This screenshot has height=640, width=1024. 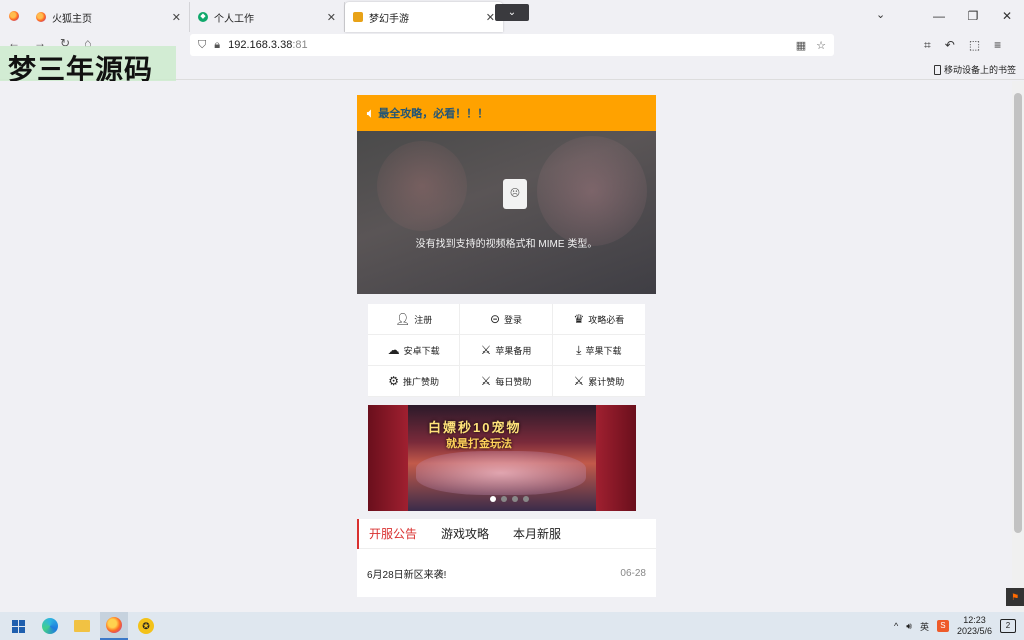 I want to click on menu-item-guide: ♛ 攻略必看, so click(x=598, y=319).